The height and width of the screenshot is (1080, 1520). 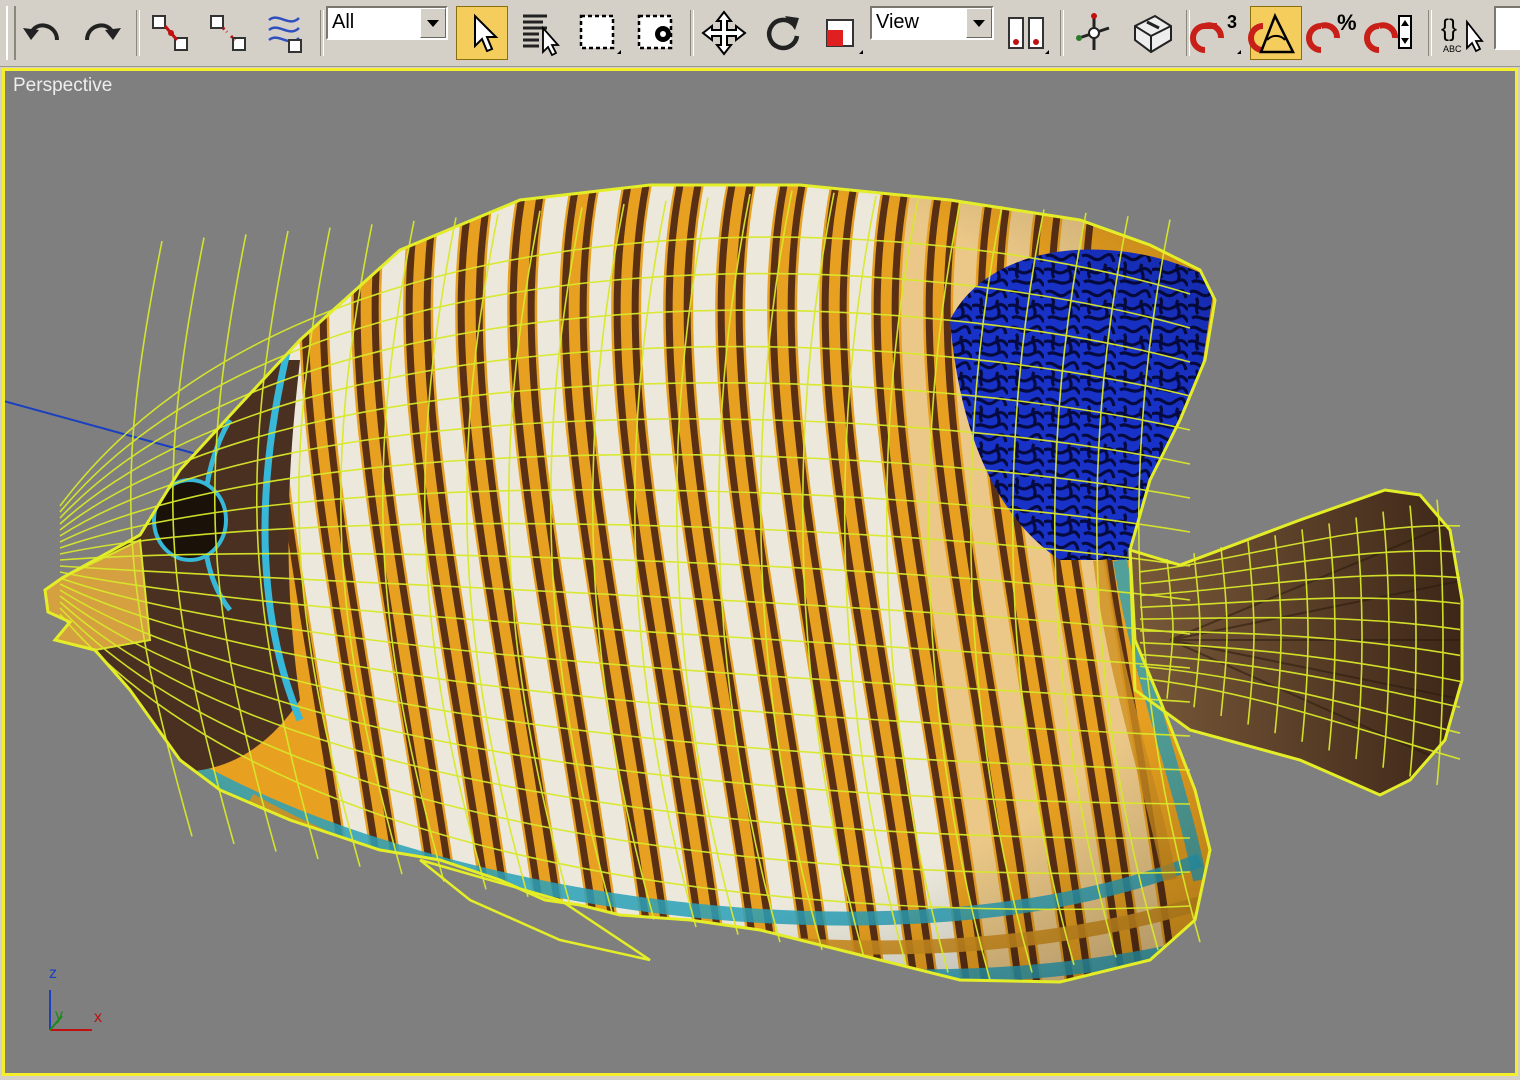 What do you see at coordinates (98, 1017) in the screenshot?
I see `axis-x-label: x` at bounding box center [98, 1017].